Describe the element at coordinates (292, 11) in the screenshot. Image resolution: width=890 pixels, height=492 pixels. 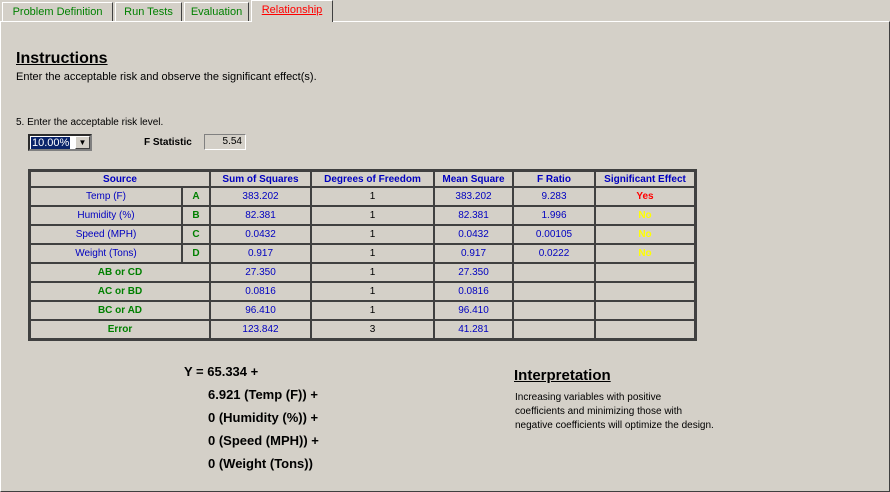
I see `tab-relationship: Relationship` at that location.